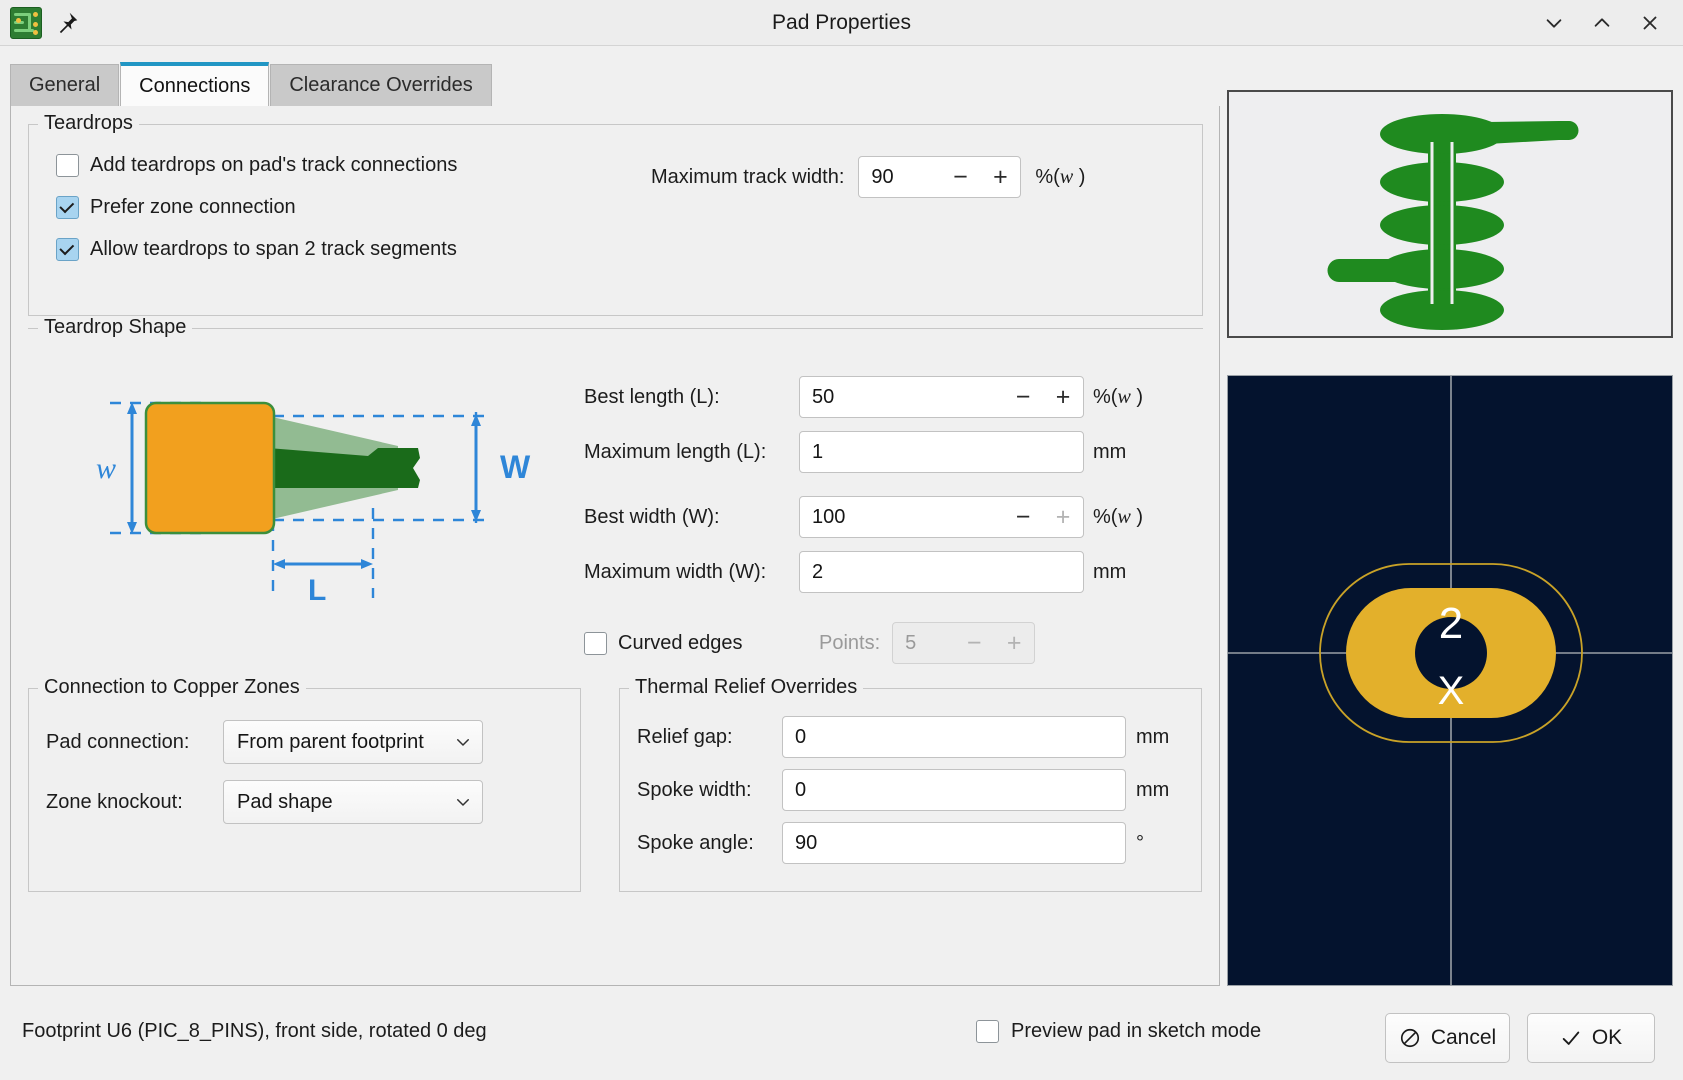 This screenshot has width=1683, height=1080. Describe the element at coordinates (114, 801) in the screenshot. I see `zone-knockout-label: Zone knockout:` at that location.